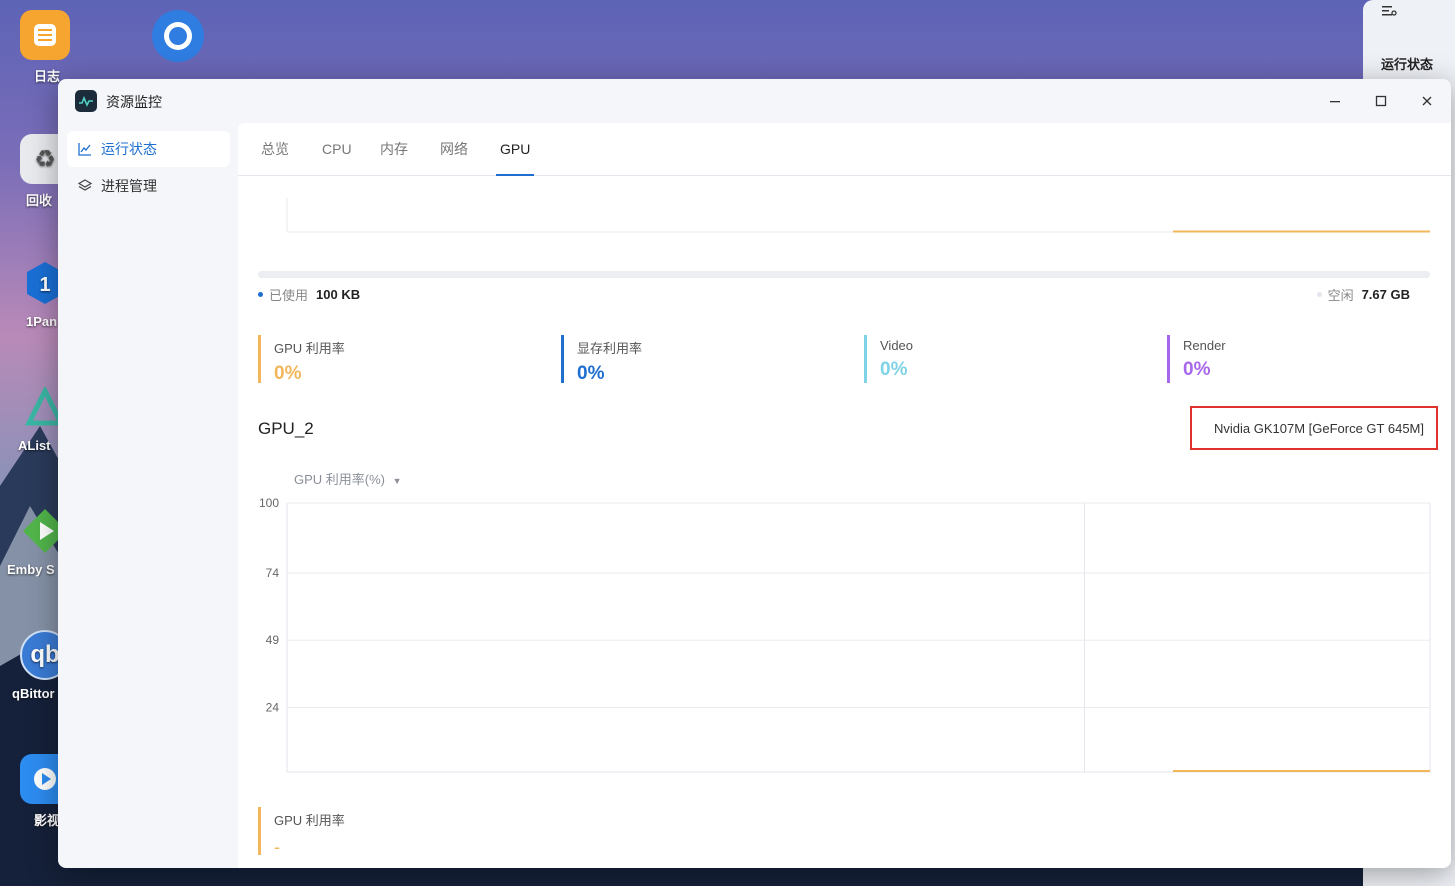  What do you see at coordinates (1335, 101) in the screenshot?
I see `minimize-button` at bounding box center [1335, 101].